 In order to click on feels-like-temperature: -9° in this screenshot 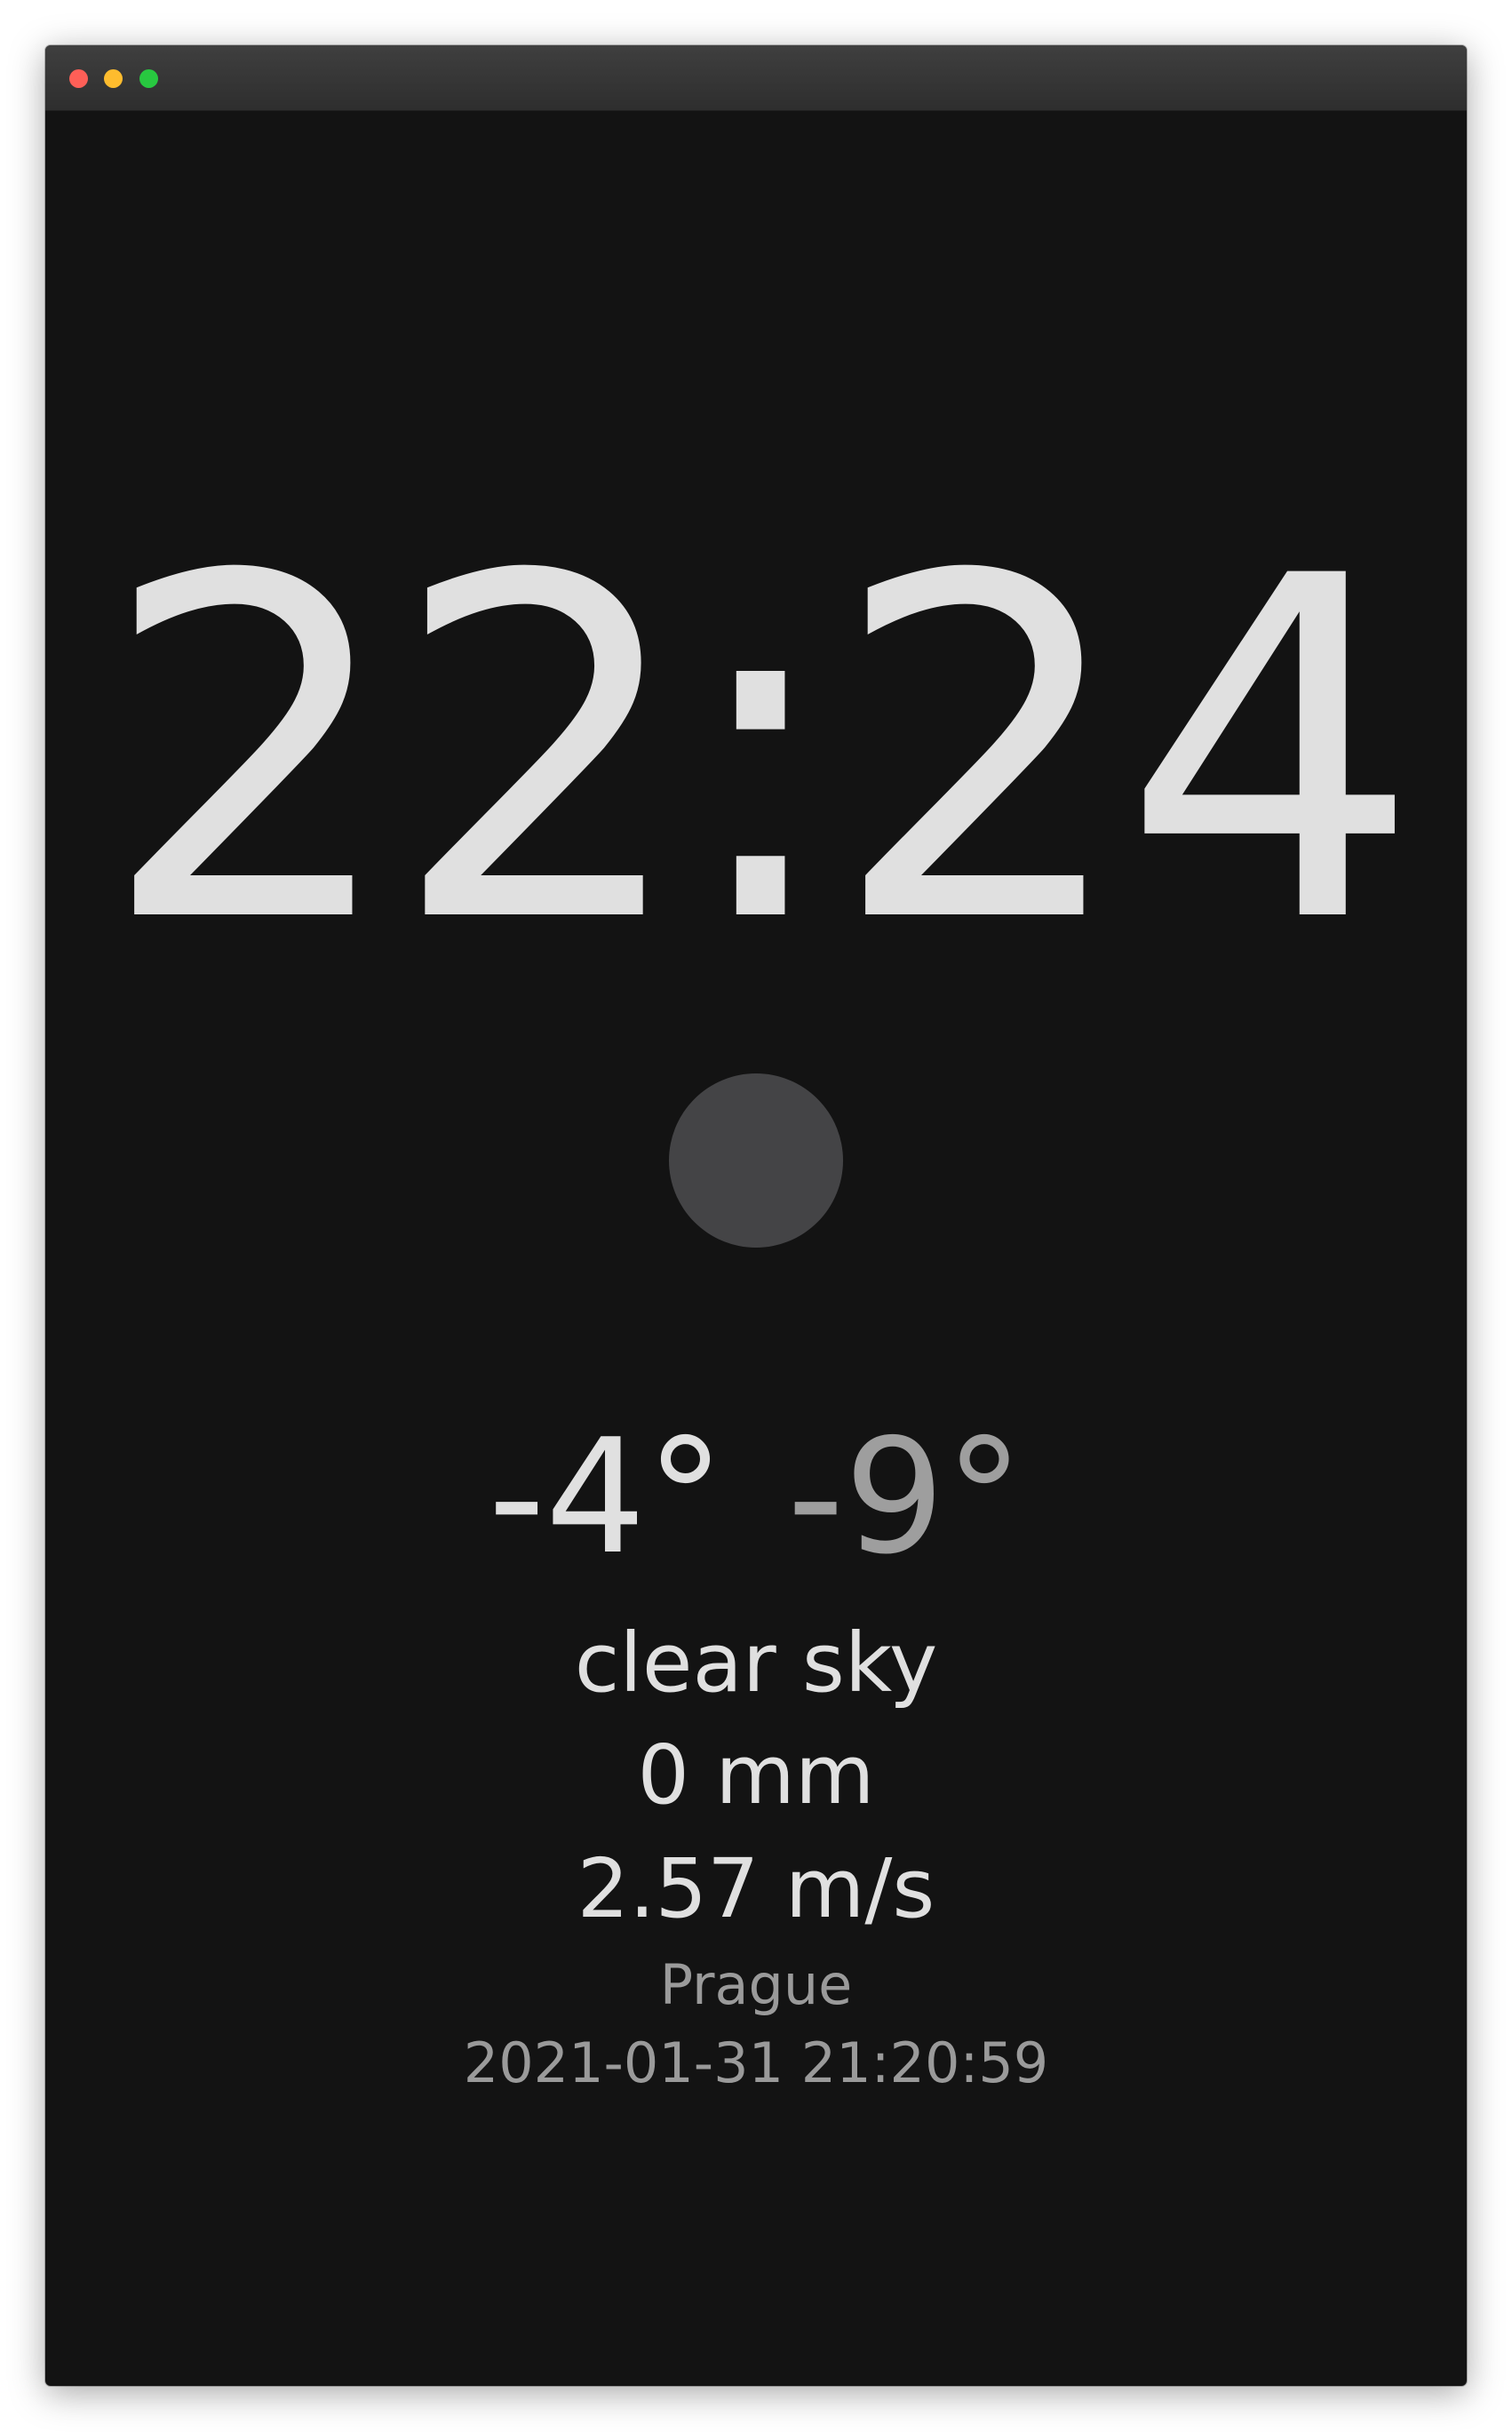, I will do `click(905, 1497)`.